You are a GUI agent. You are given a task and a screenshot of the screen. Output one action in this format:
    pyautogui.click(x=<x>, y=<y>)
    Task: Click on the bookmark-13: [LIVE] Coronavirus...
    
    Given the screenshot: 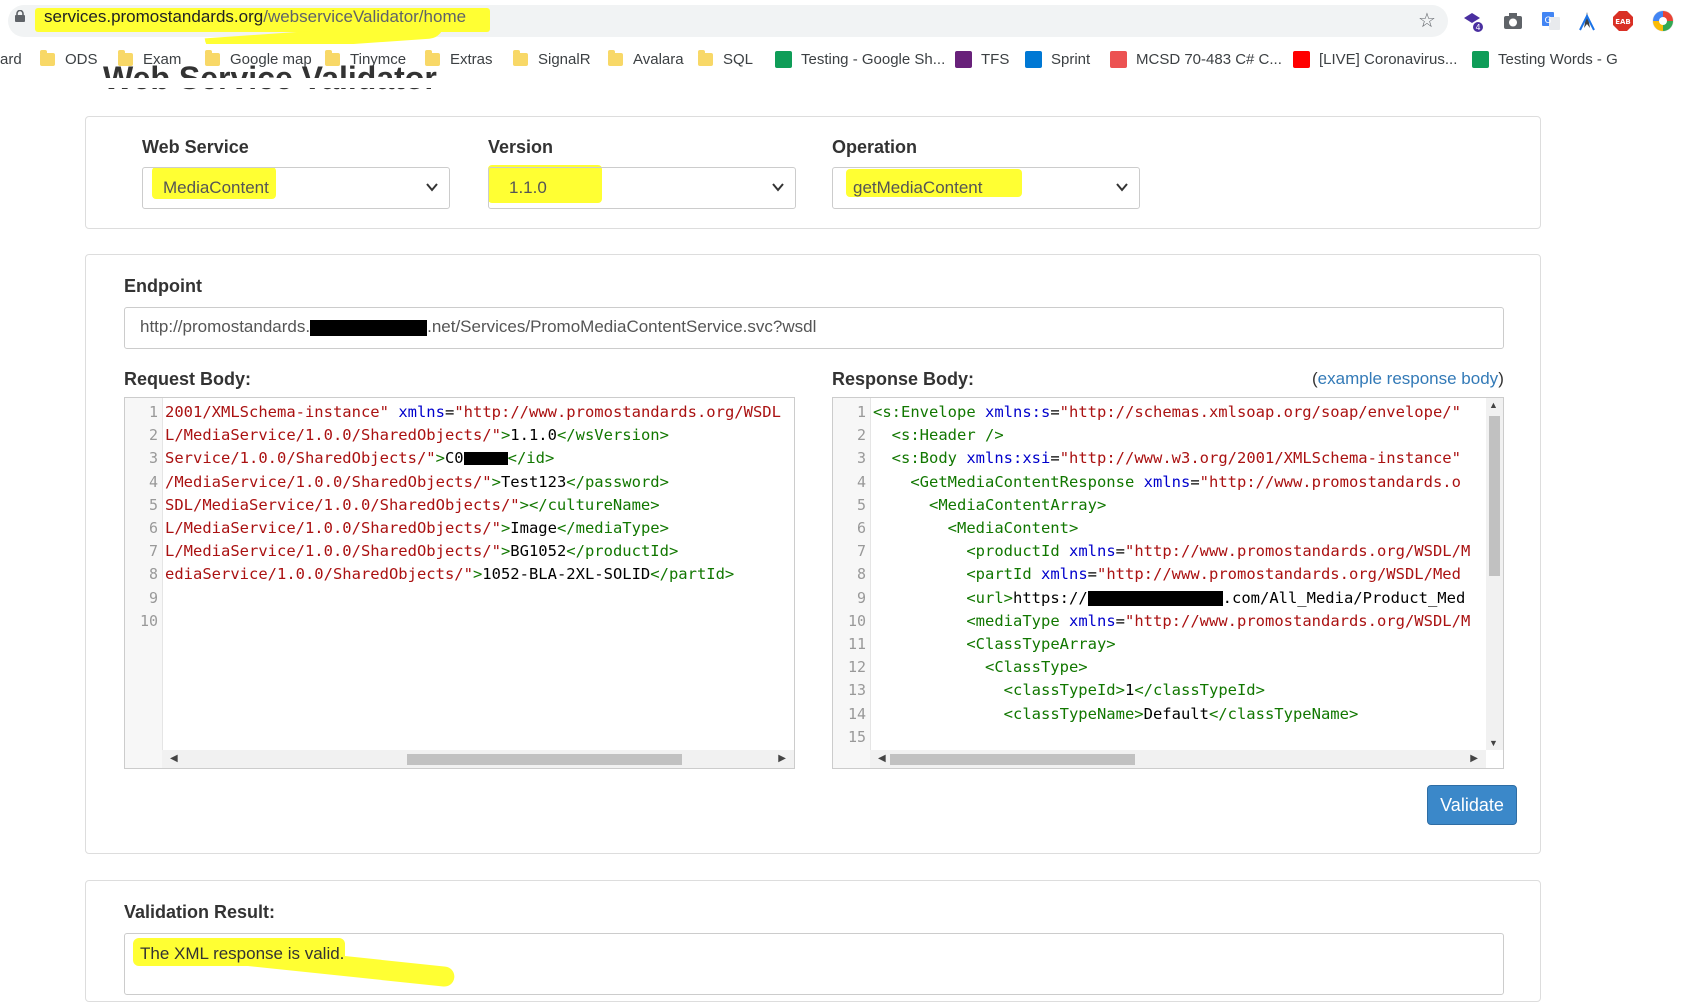 What is the action you would take?
    pyautogui.click(x=1375, y=59)
    